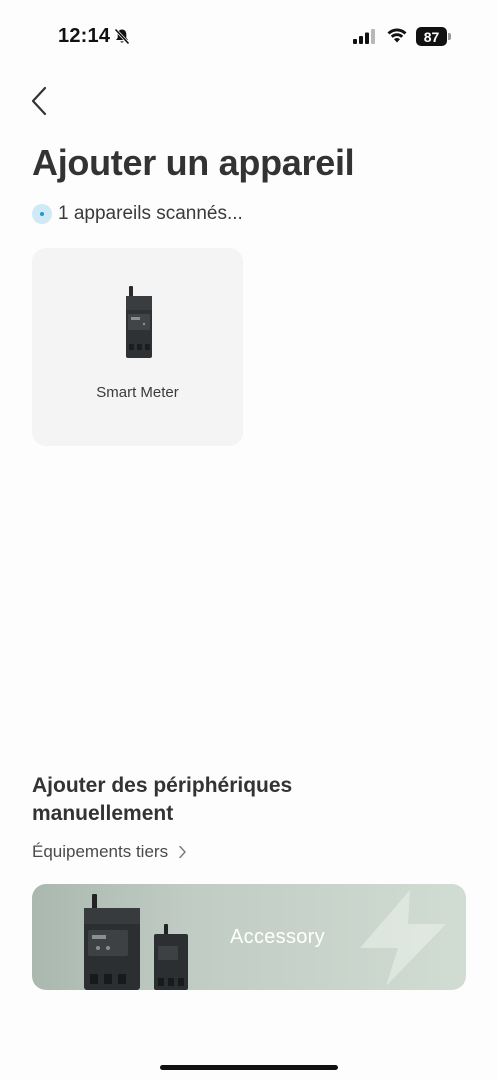 The width and height of the screenshot is (497, 1080). I want to click on smart-meter-icon, so click(139, 322).